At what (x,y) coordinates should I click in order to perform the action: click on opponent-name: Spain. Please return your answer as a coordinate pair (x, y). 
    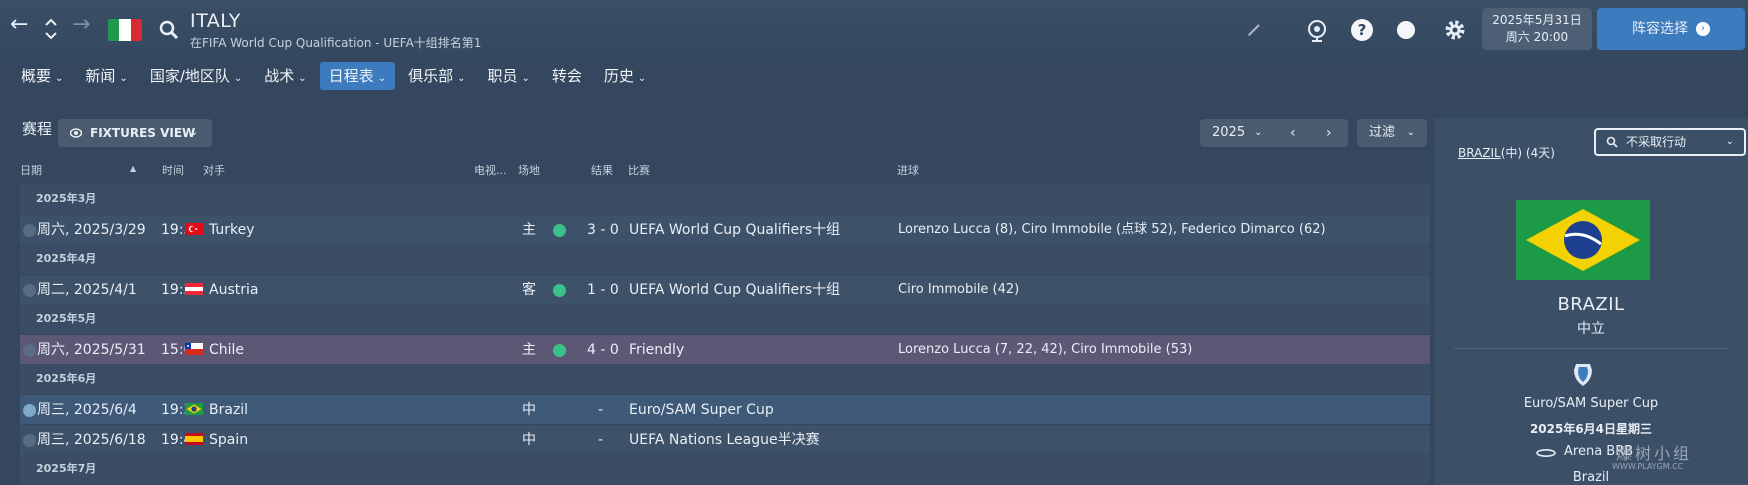
    Looking at the image, I should click on (228, 440).